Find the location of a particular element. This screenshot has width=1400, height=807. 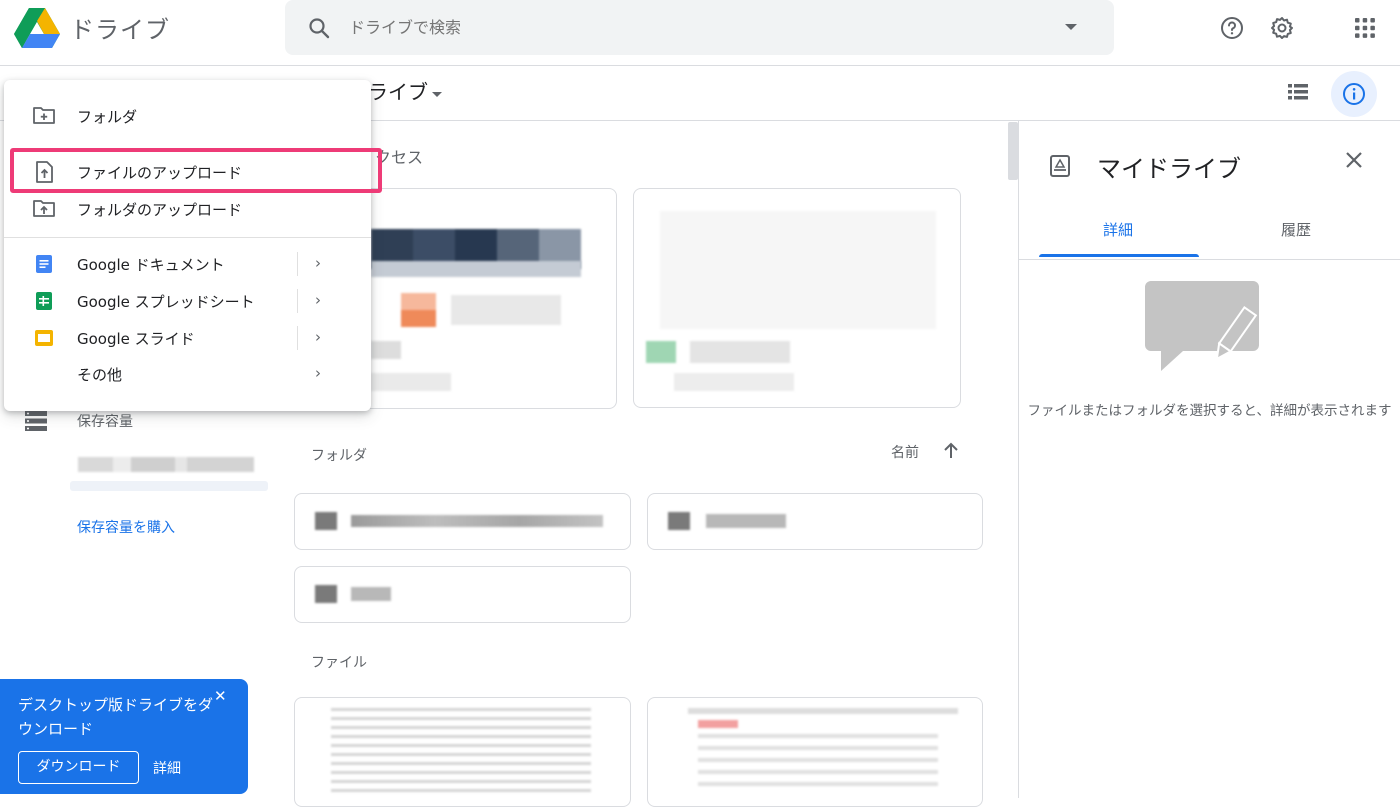

menu-item-label: フォルダ is located at coordinates (107, 117).